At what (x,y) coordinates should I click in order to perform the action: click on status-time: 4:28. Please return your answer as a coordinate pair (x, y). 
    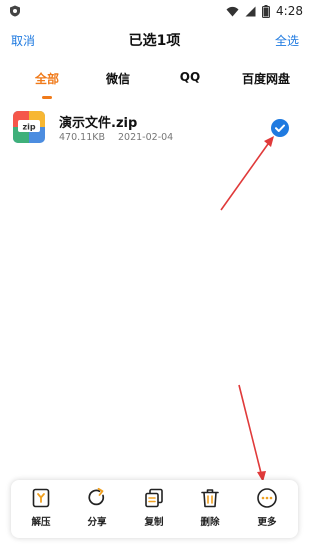
    Looking at the image, I should click on (289, 11).